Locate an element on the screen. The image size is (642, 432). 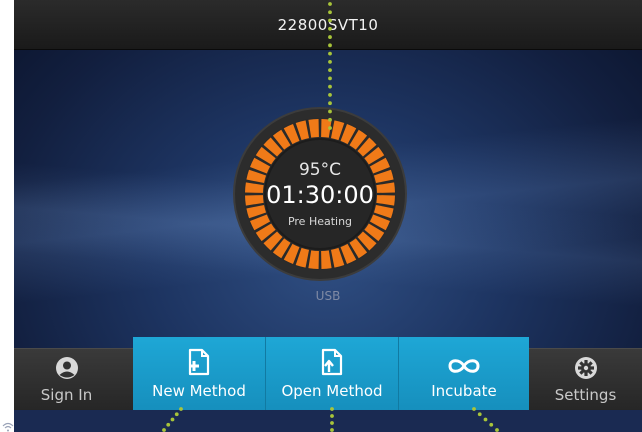
new-method-button: New Method is located at coordinates (199, 373).